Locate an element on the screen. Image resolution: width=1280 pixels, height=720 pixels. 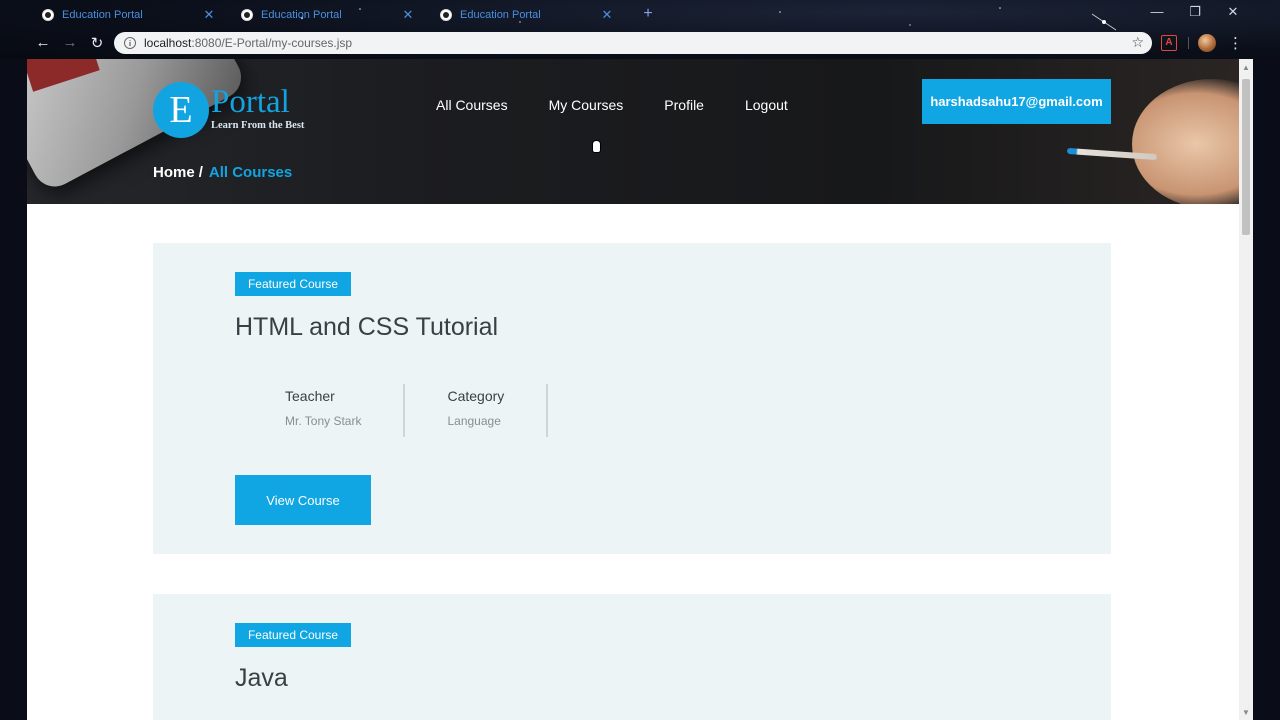
course-meta: Teacher Mr. Tony Stark Category Language is located at coordinates (392, 410).